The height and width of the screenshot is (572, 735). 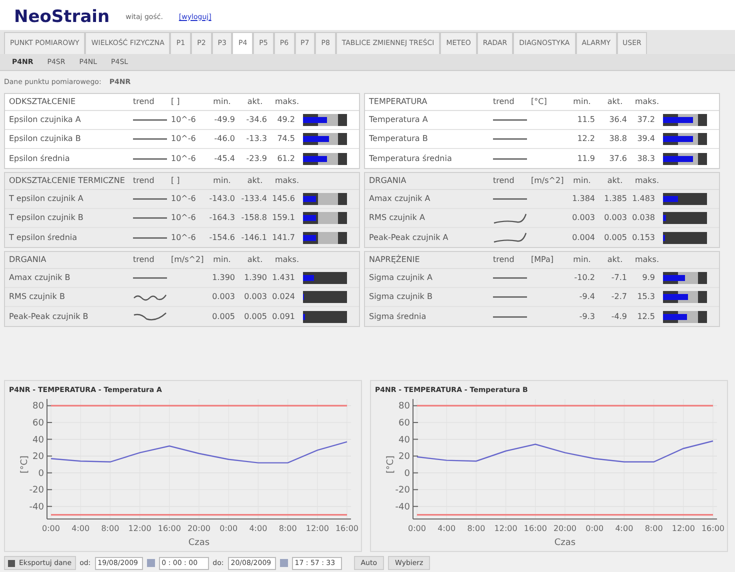 What do you see at coordinates (404, 457) in the screenshot?
I see `y-tick-label: 20` at bounding box center [404, 457].